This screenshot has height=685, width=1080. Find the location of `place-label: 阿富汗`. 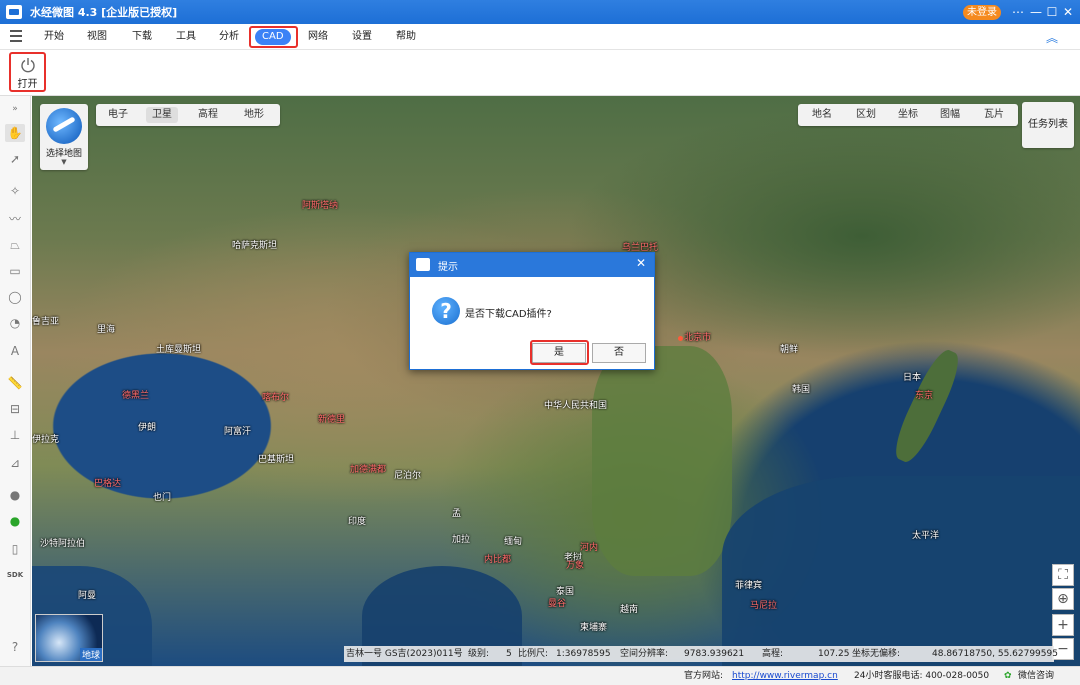

place-label: 阿富汗 is located at coordinates (238, 432).